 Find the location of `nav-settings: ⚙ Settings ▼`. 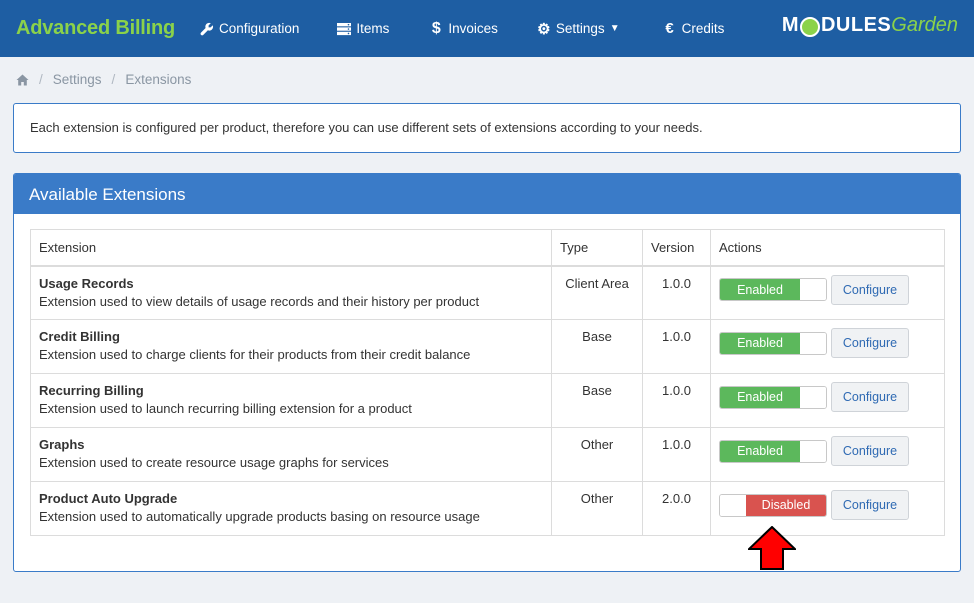

nav-settings: ⚙ Settings ▼ is located at coordinates (578, 28).